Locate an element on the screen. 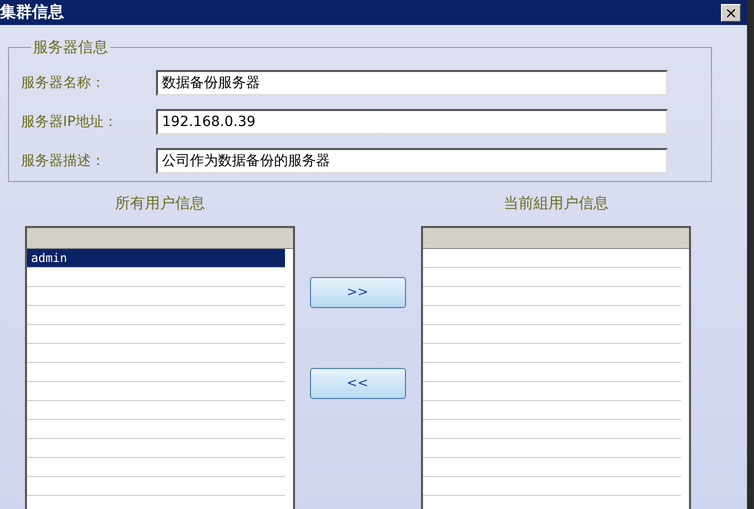 This screenshot has width=754, height=509. group-title: 服务器信息 is located at coordinates (70, 47).